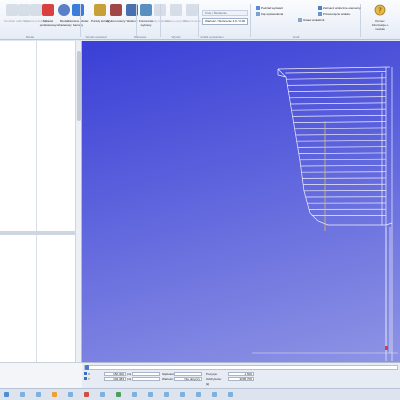 The image size is (400, 400). I want to click on x-value-field: 150.300, so click(115, 374).